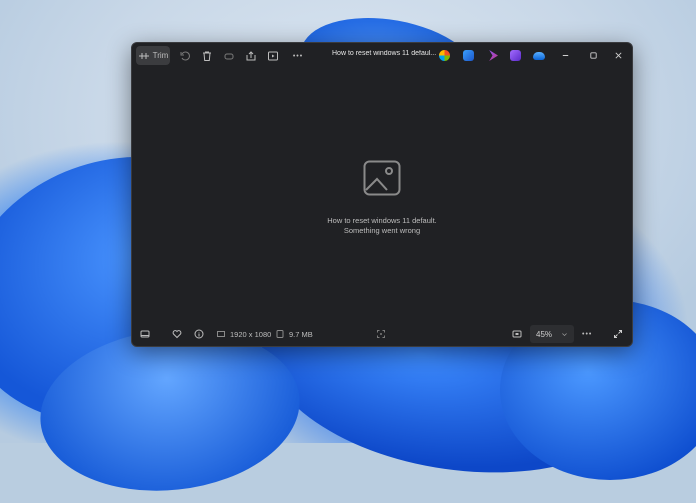 This screenshot has width=696, height=503. I want to click on zoom-select: 45%, so click(552, 334).